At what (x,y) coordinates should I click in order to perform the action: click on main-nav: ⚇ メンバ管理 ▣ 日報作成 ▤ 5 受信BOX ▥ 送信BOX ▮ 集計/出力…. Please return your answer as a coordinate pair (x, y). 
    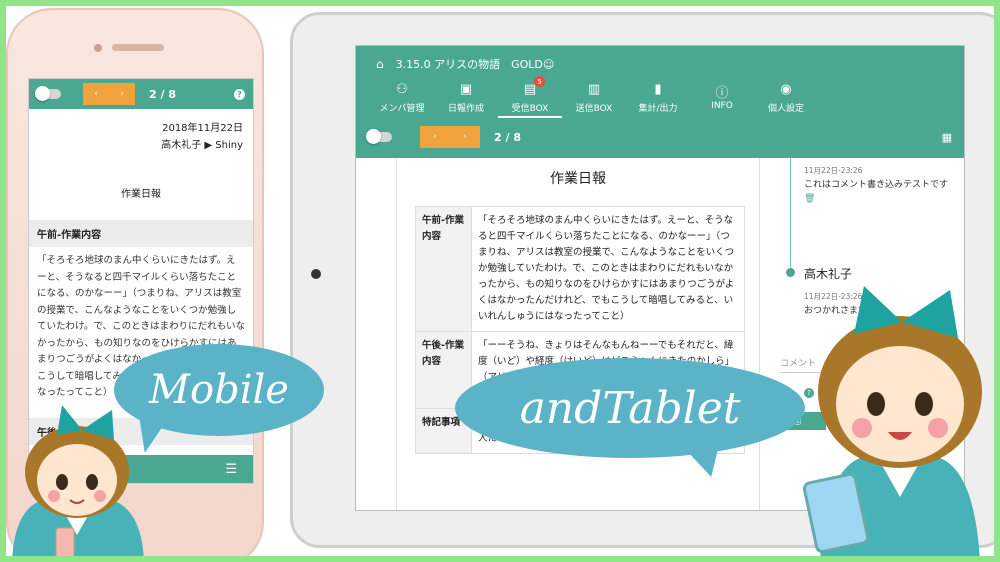
    Looking at the image, I should click on (660, 97).